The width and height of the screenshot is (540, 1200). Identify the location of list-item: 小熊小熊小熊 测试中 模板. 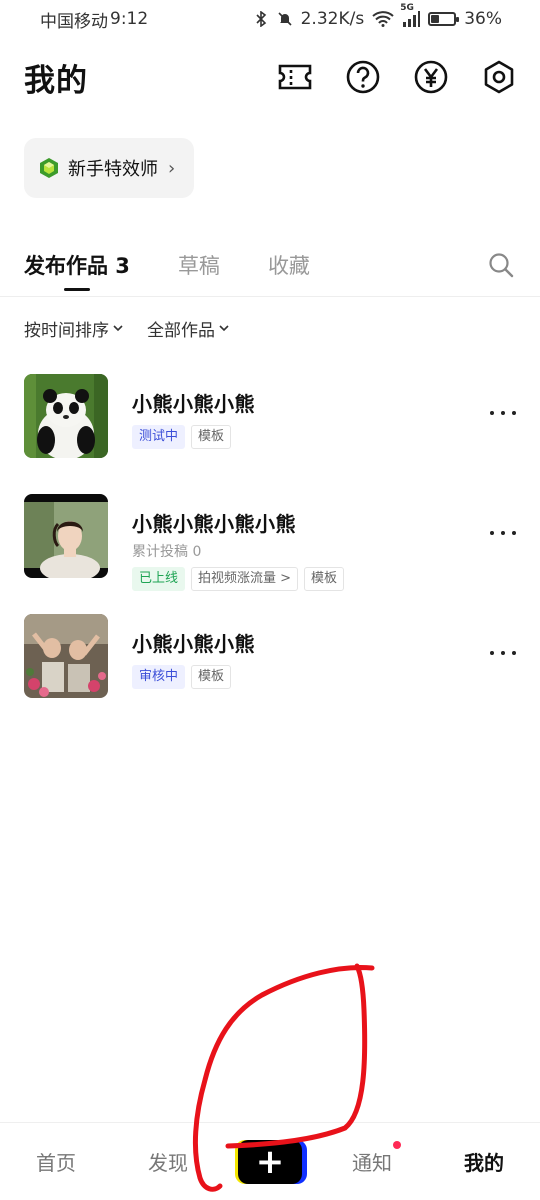
(270, 416).